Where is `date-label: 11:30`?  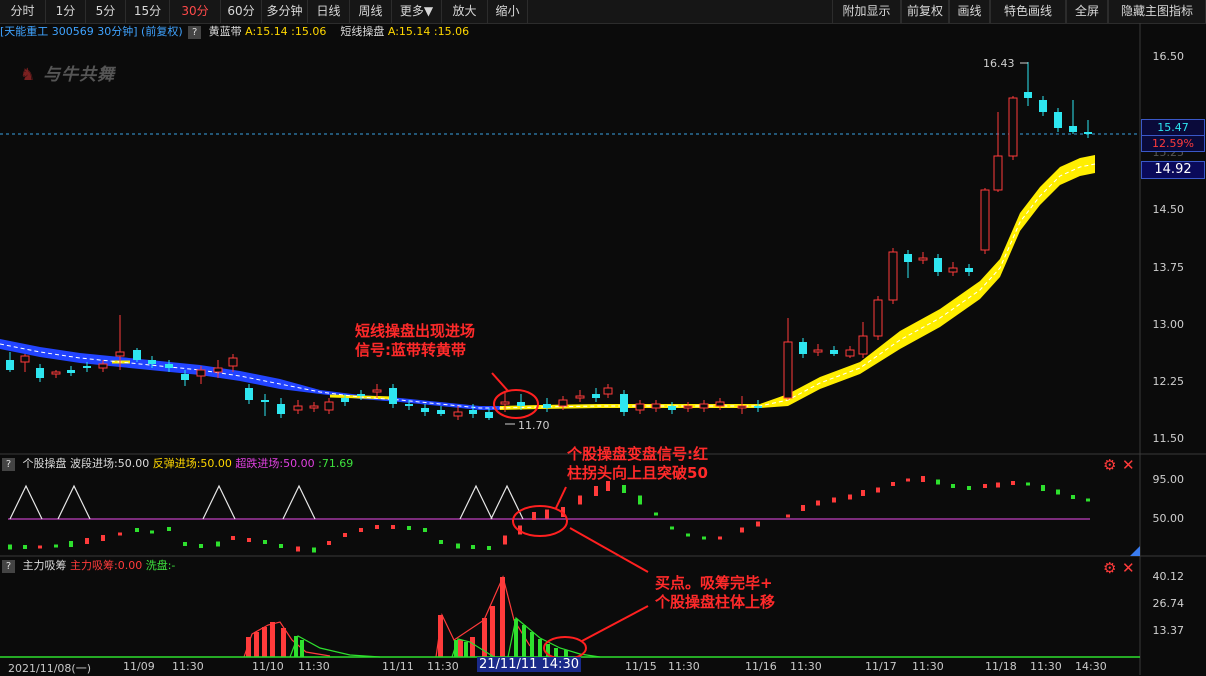
date-label: 11:30 is located at coordinates (684, 666).